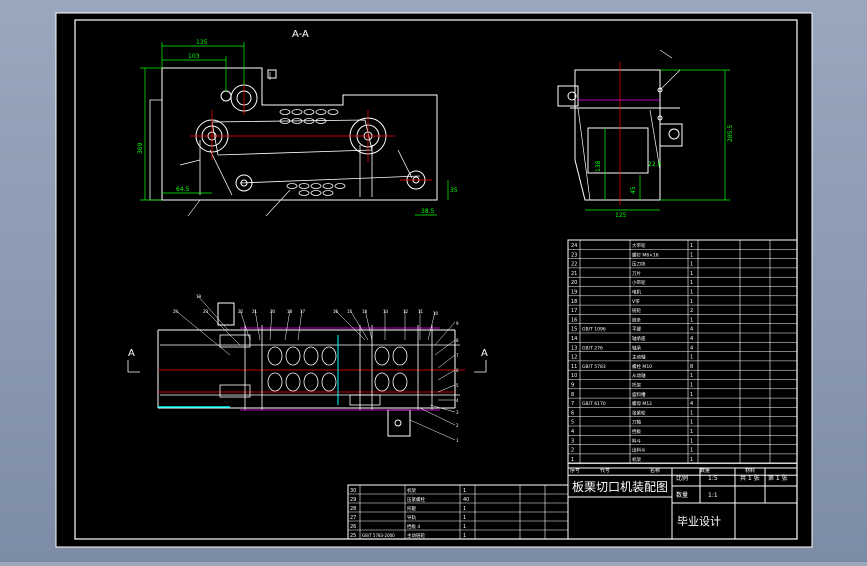 The height and width of the screenshot is (566, 867). I want to click on svg-text: 16, so click(336, 311).